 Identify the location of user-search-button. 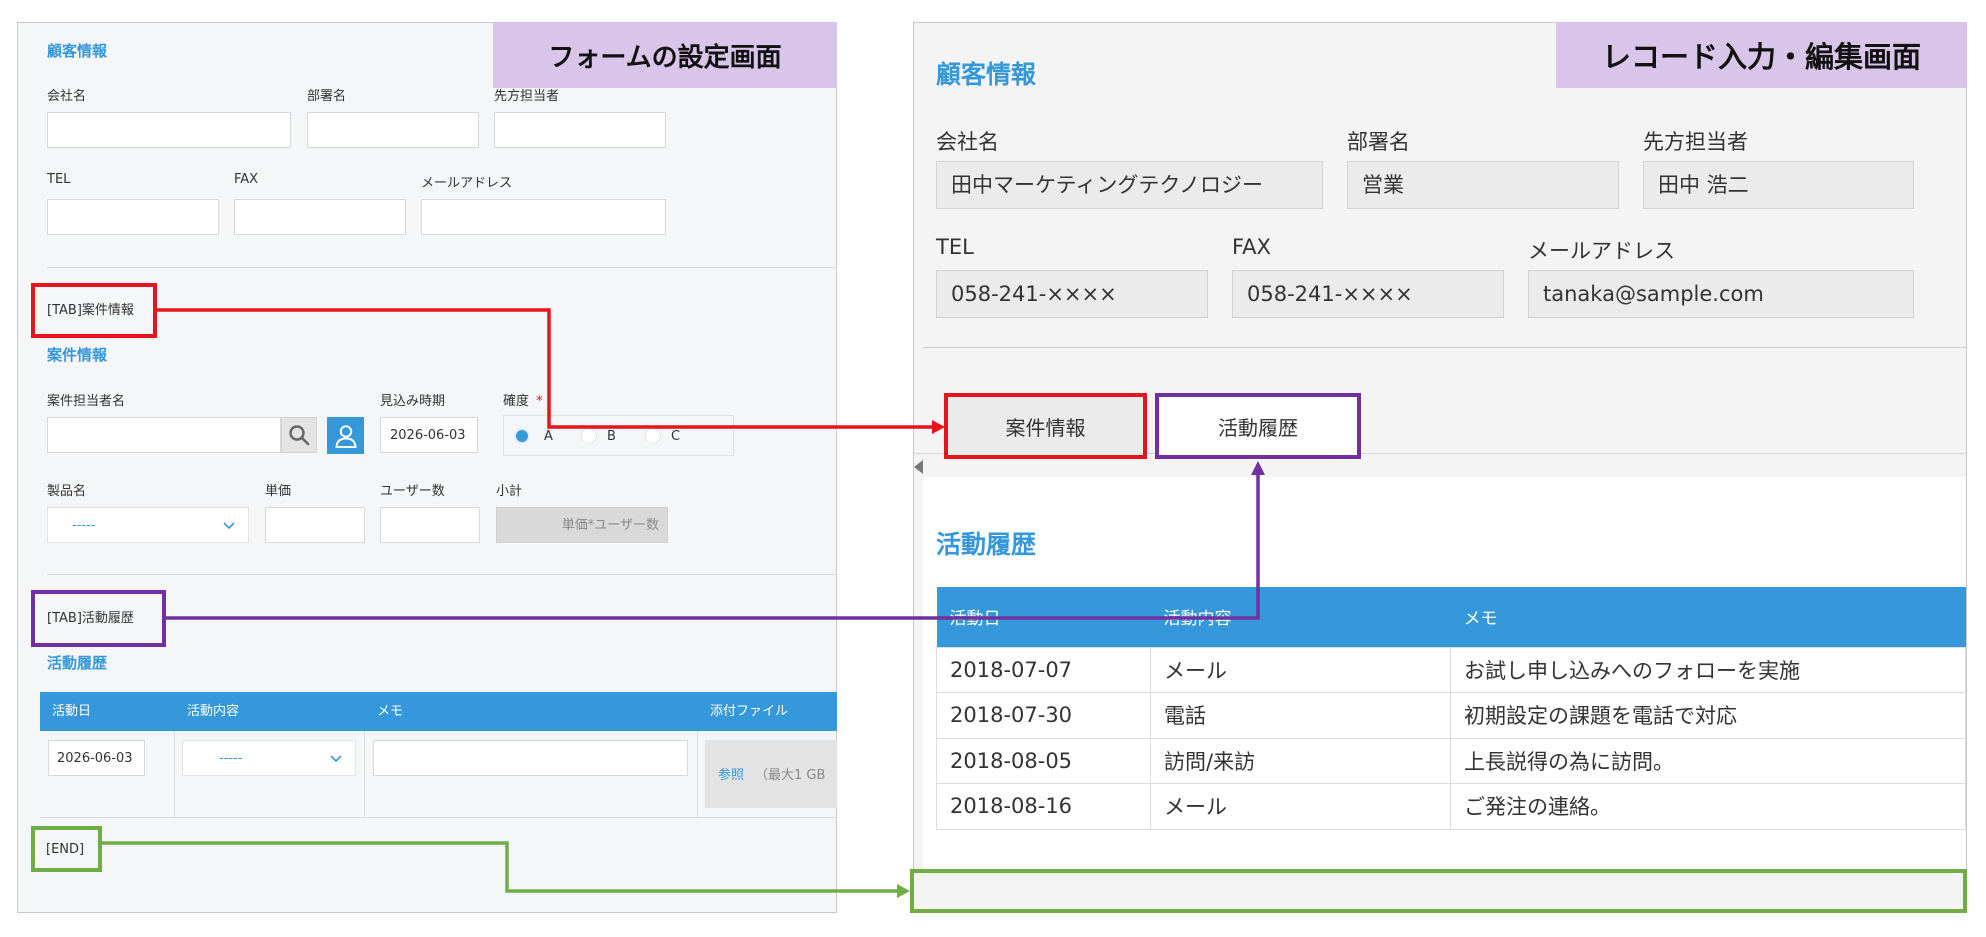
(299, 435).